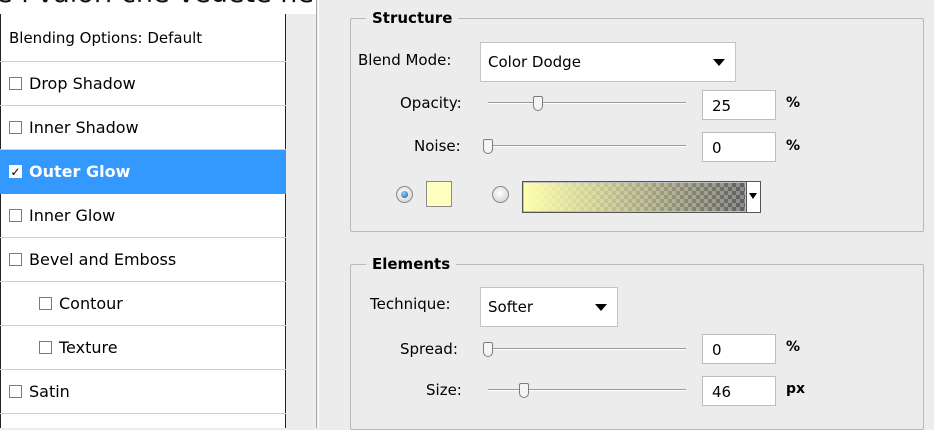 Image resolution: width=934 pixels, height=430 pixels. What do you see at coordinates (587, 146) in the screenshot?
I see `noise-slider-track` at bounding box center [587, 146].